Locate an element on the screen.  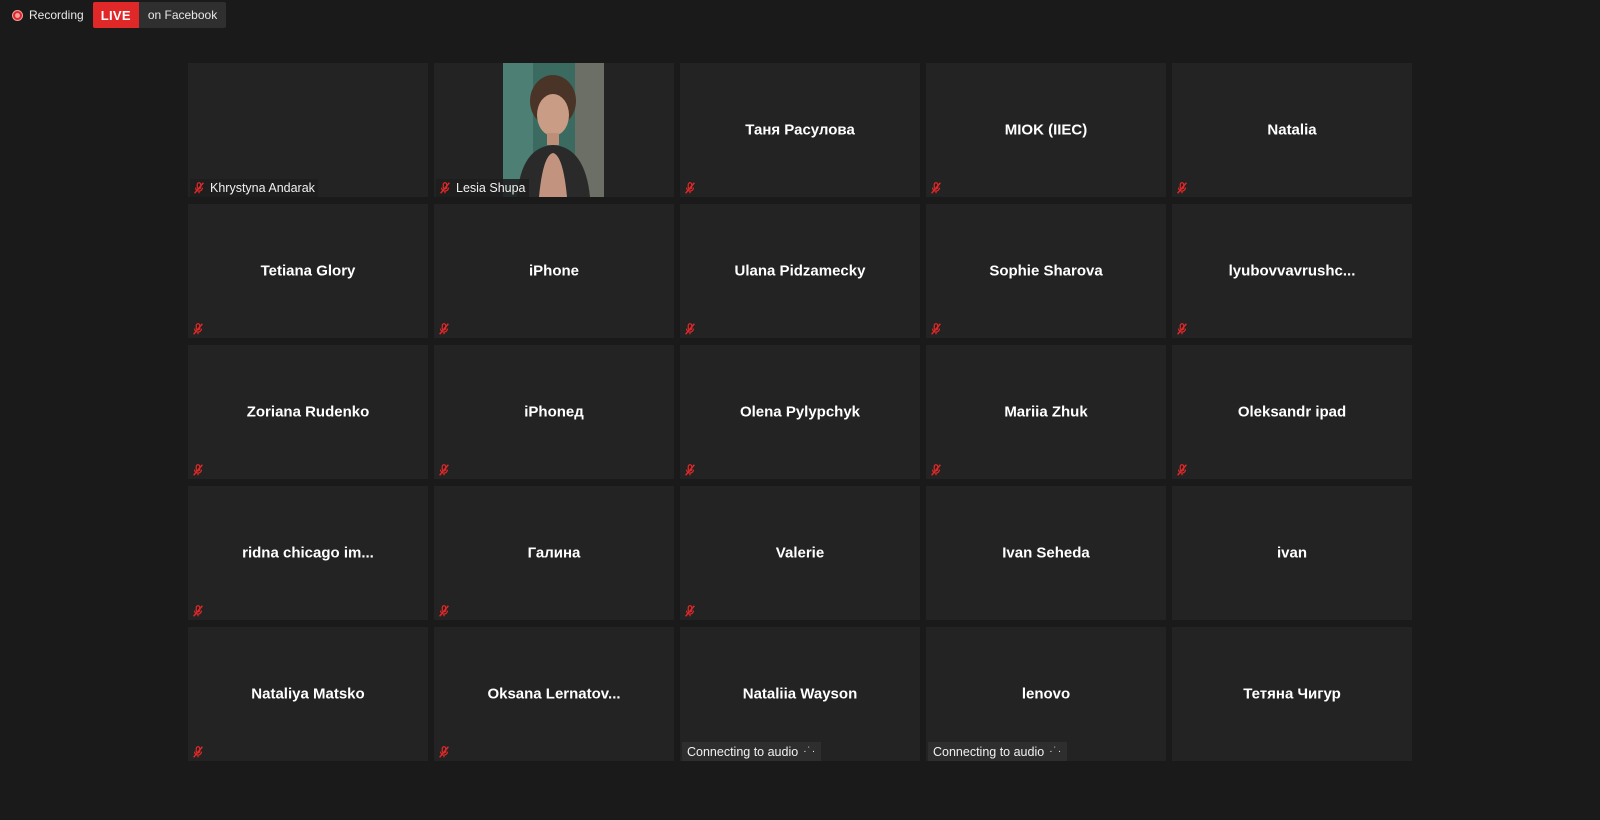
participant-name: Таня Расулова is located at coordinates (800, 130).